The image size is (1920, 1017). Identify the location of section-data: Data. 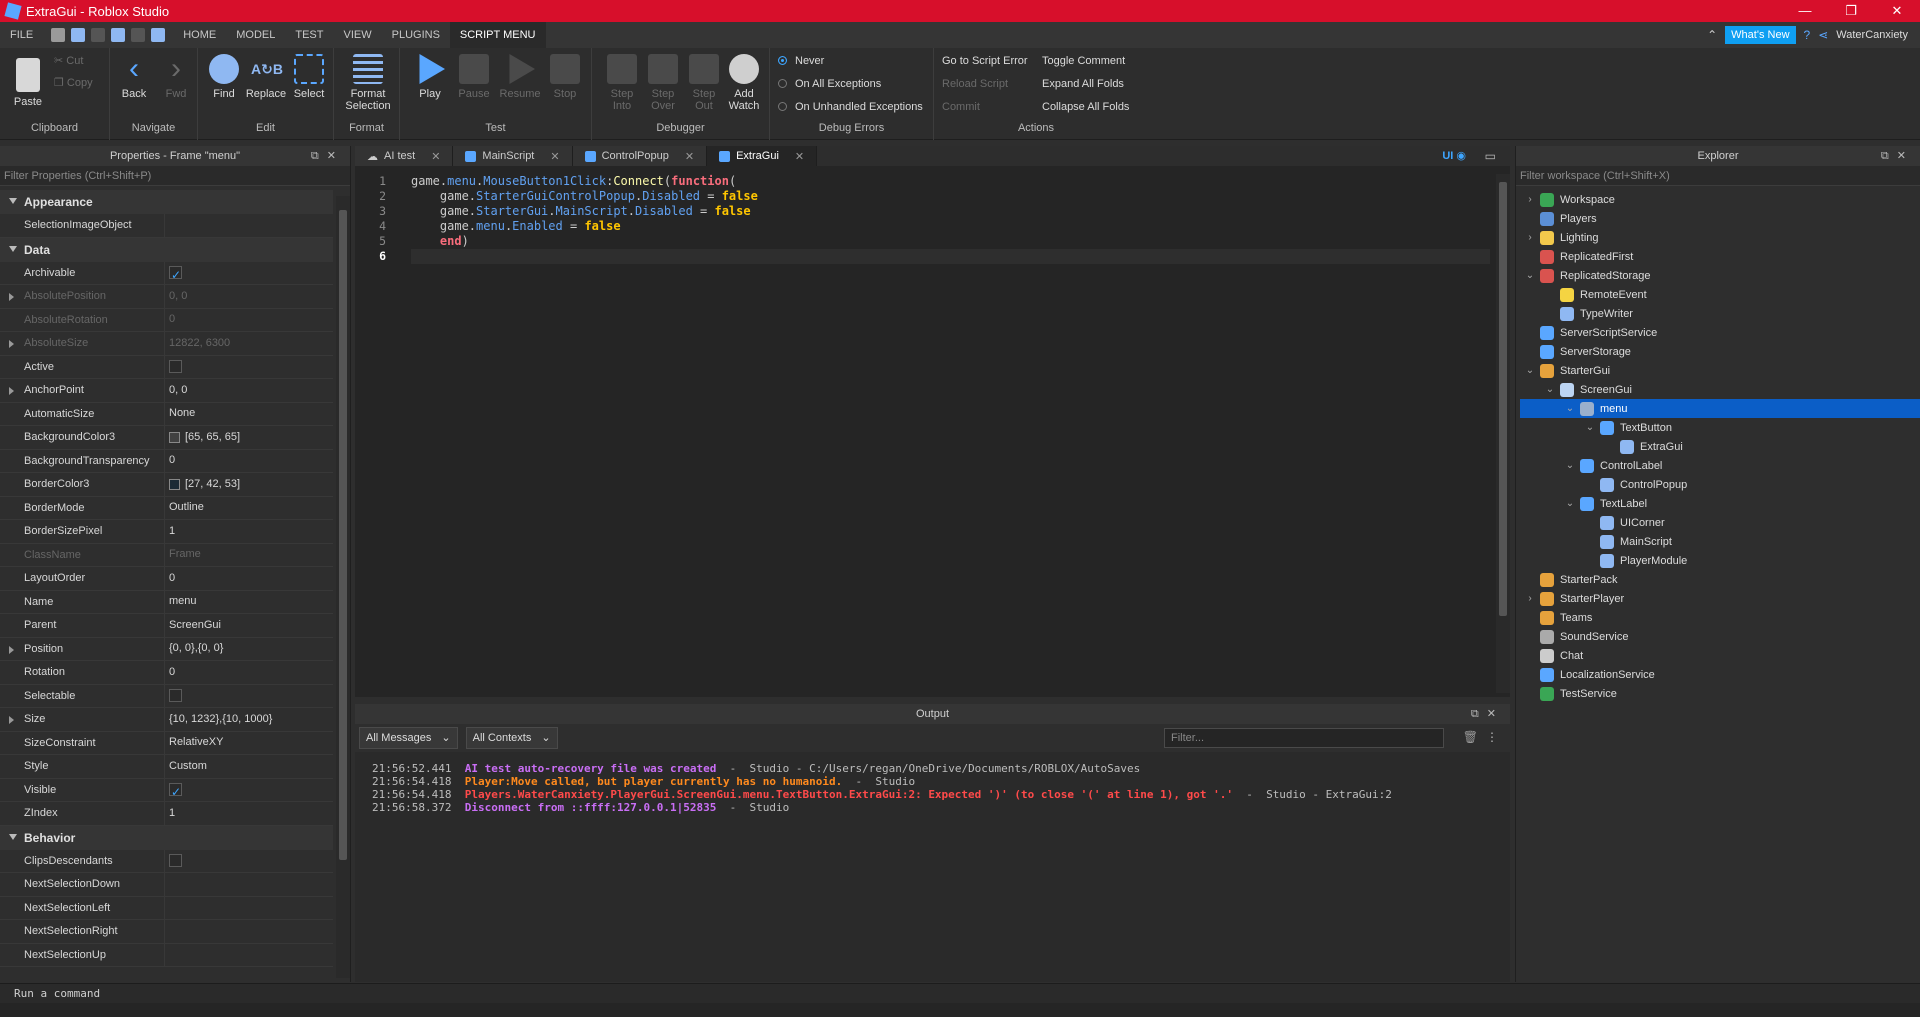
(166, 249).